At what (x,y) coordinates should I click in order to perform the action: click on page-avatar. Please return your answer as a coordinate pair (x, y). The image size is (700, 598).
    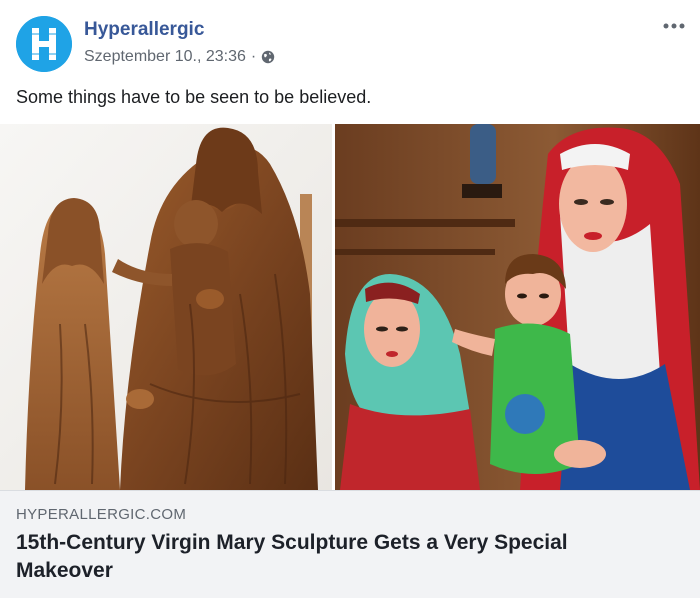
    Looking at the image, I should click on (44, 44).